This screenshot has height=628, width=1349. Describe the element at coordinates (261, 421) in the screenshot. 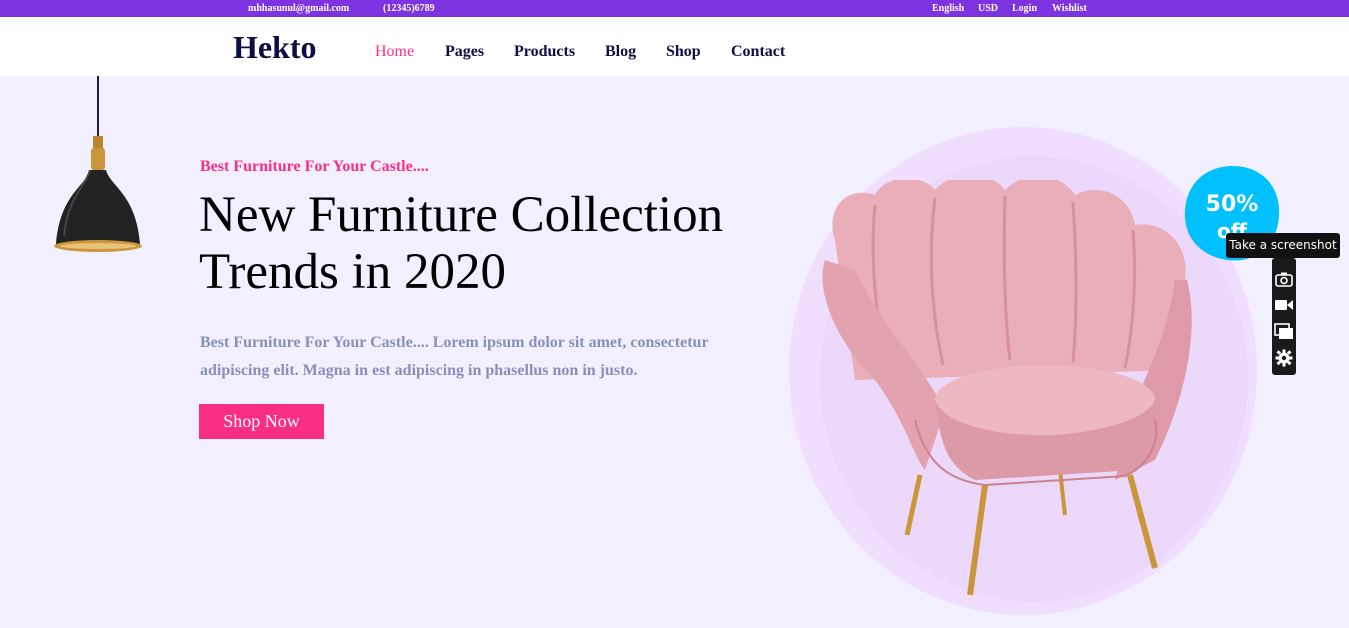

I see `shop-now-button: Shop Now` at that location.